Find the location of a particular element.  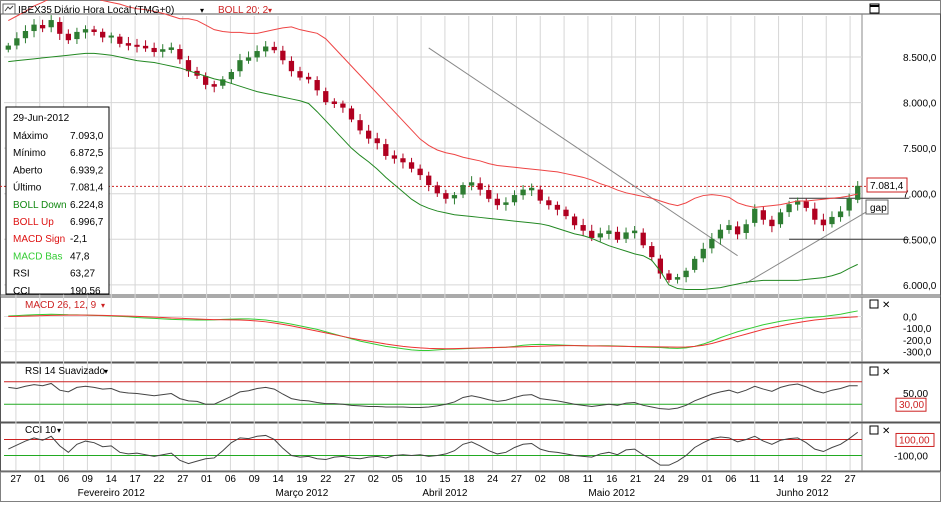

price-tick: 6.500,0 is located at coordinates (920, 240).